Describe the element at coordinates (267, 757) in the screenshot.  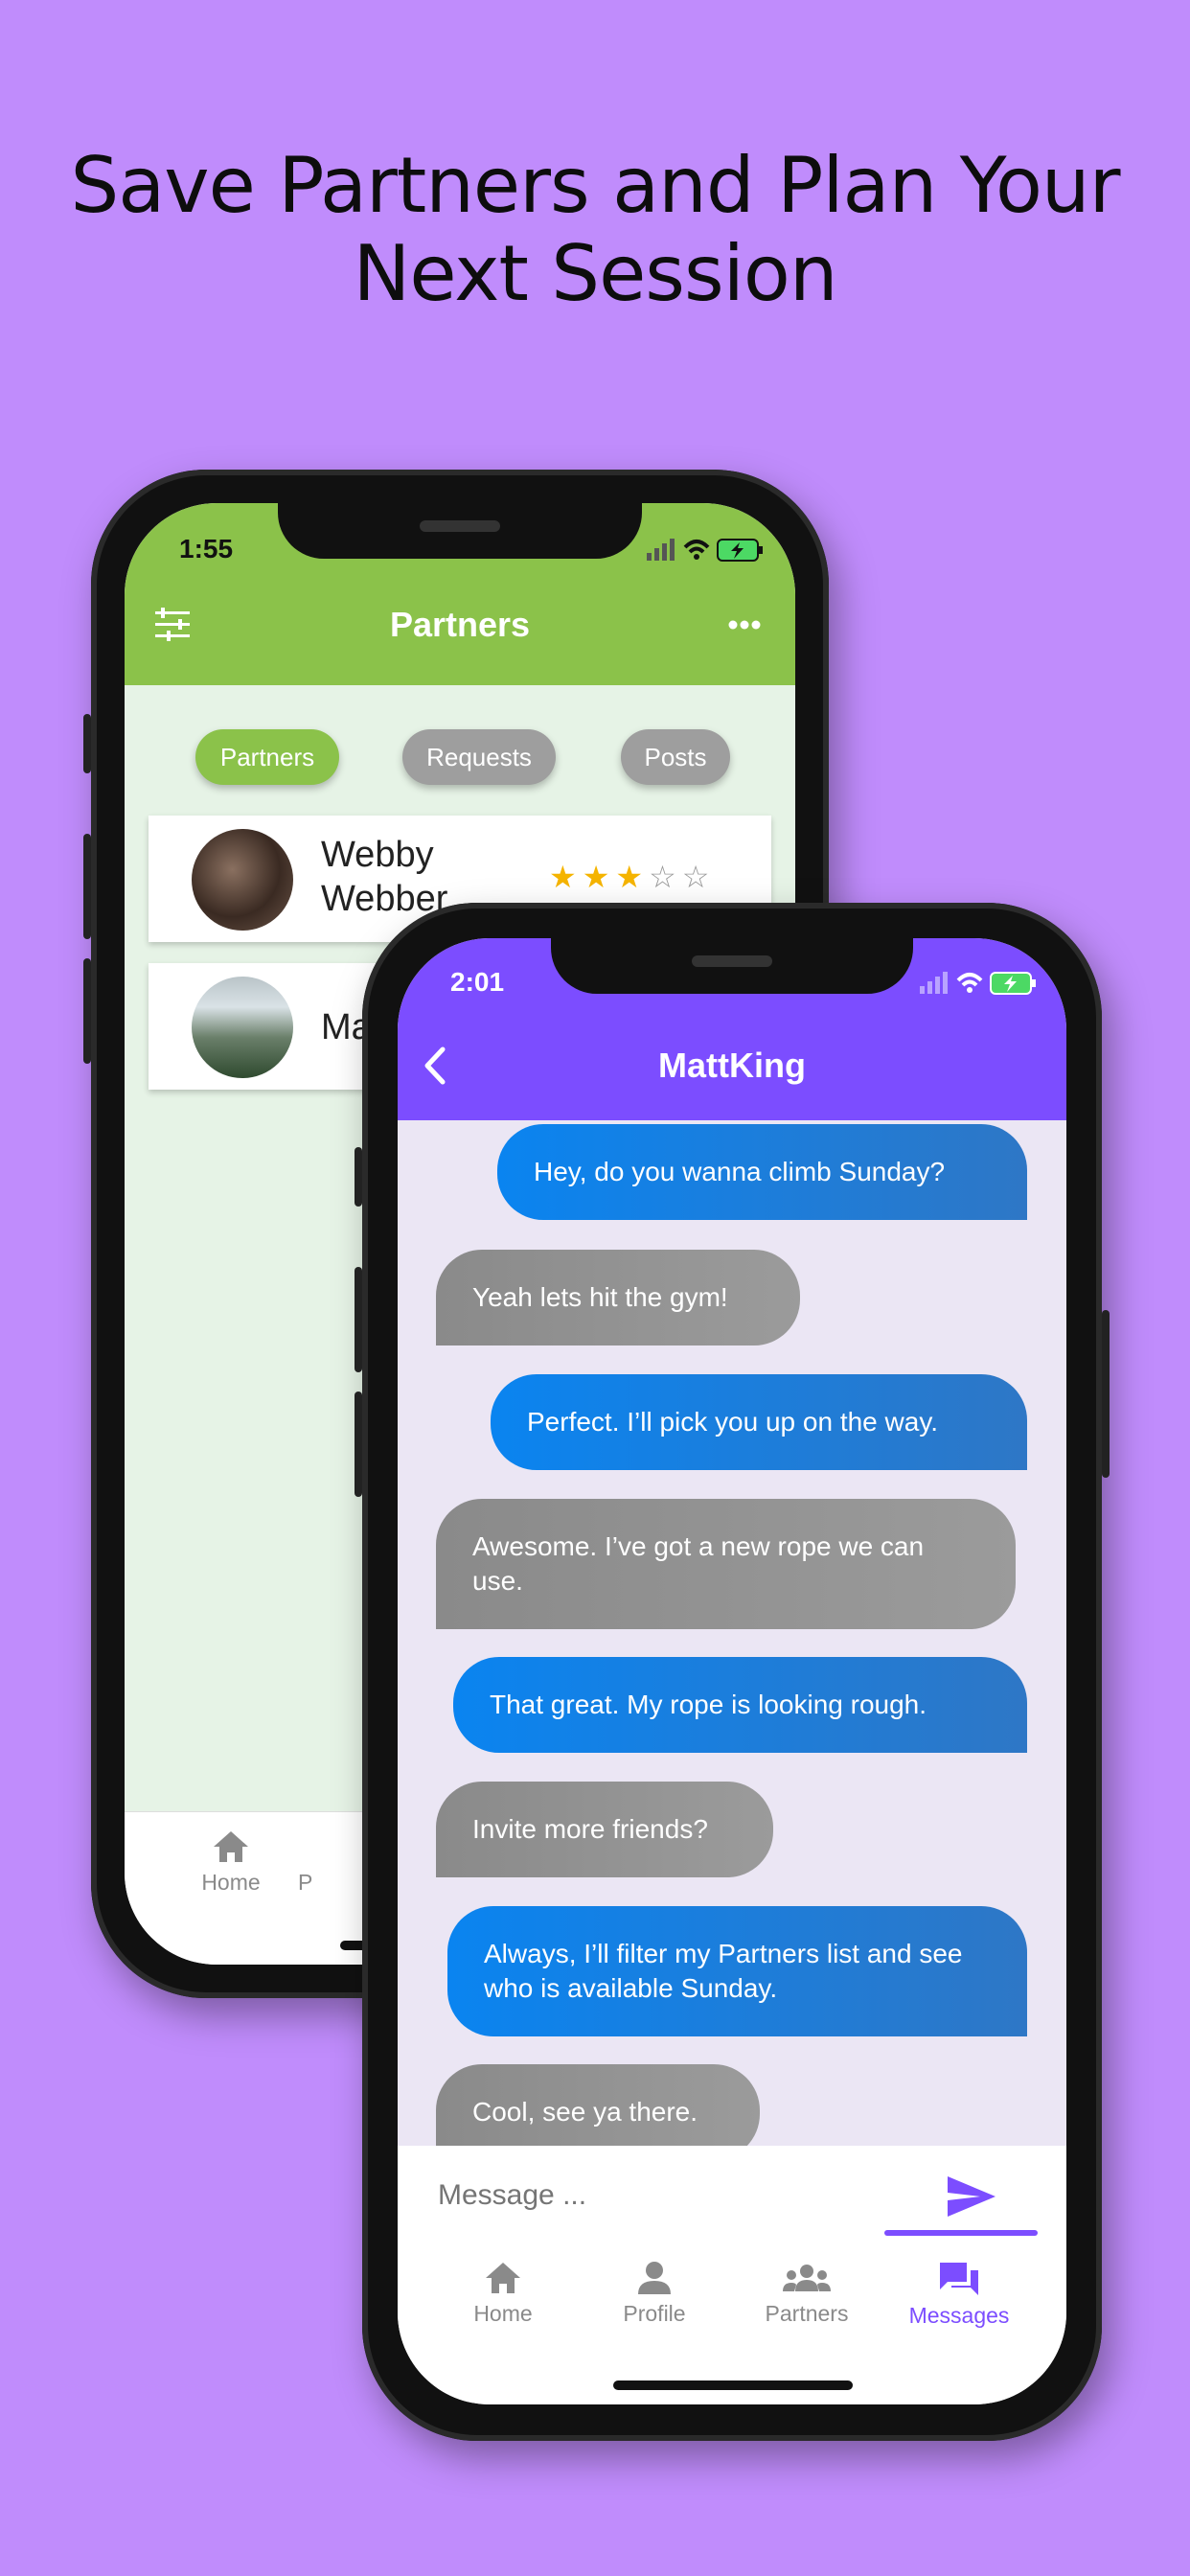
I see `tab-partners: Partners` at that location.